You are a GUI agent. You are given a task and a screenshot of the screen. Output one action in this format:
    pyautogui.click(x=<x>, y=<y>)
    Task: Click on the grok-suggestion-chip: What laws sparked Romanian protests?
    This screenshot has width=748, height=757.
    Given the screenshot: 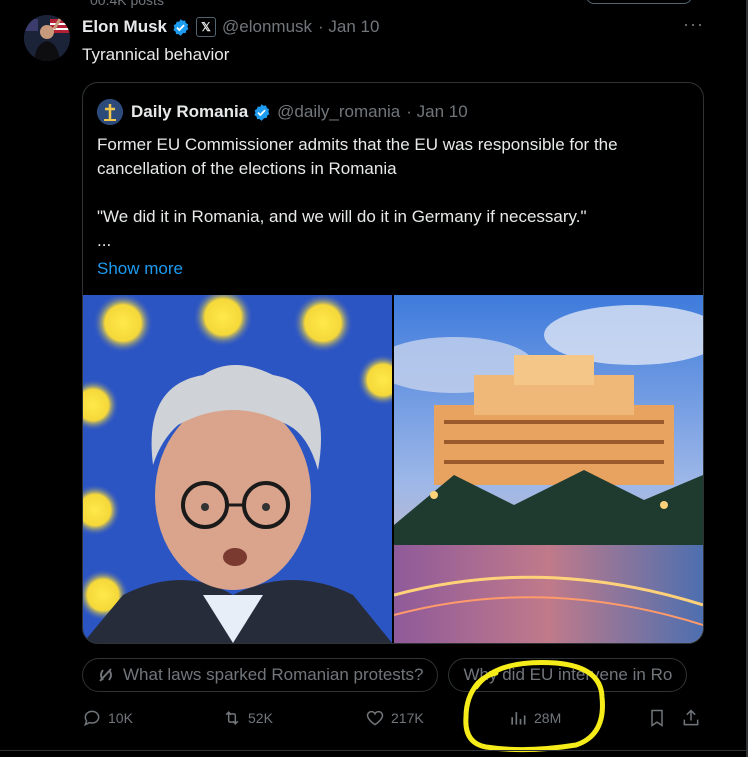 What is the action you would take?
    pyautogui.click(x=260, y=675)
    